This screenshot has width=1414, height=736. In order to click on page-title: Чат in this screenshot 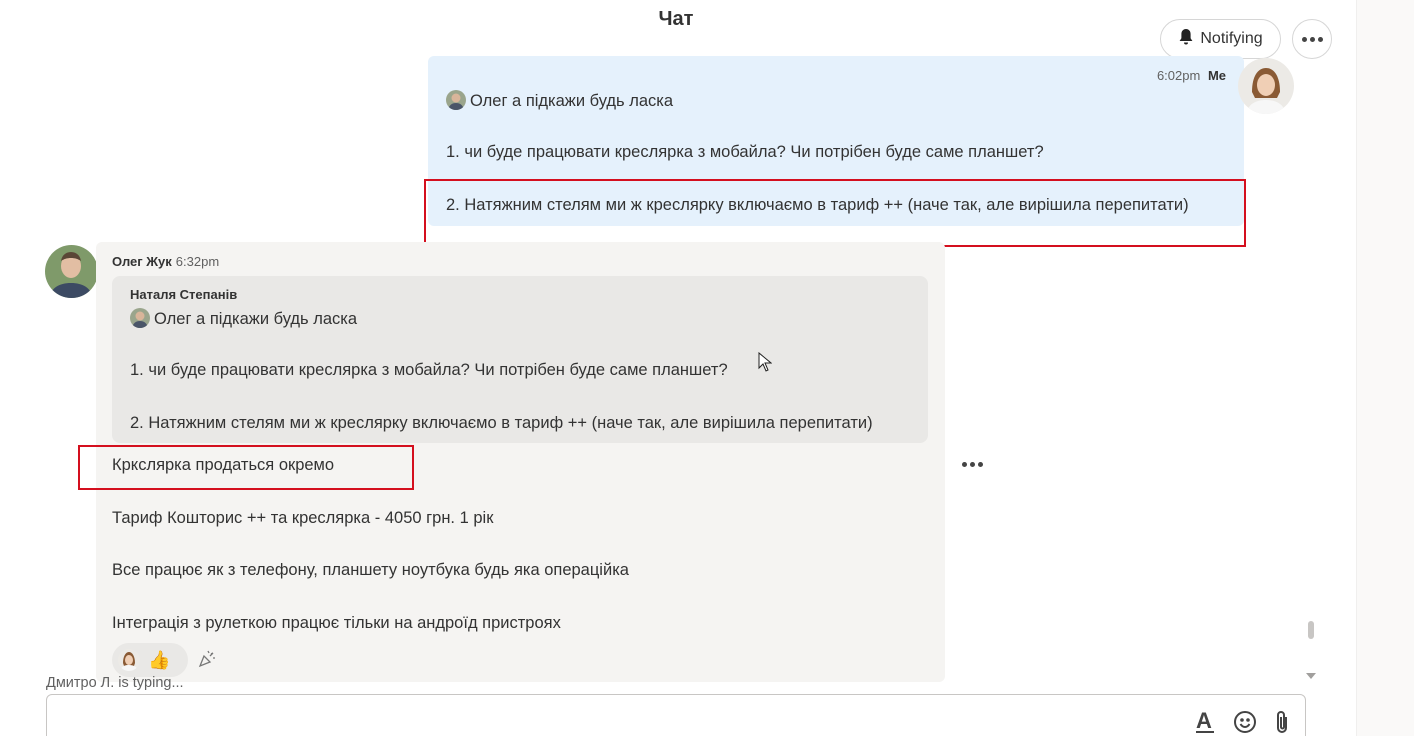, I will do `click(676, 19)`.